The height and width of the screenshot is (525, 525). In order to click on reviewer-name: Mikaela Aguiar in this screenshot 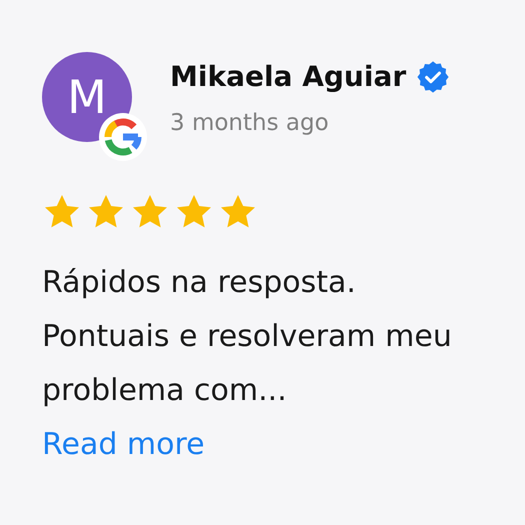, I will do `click(288, 77)`.